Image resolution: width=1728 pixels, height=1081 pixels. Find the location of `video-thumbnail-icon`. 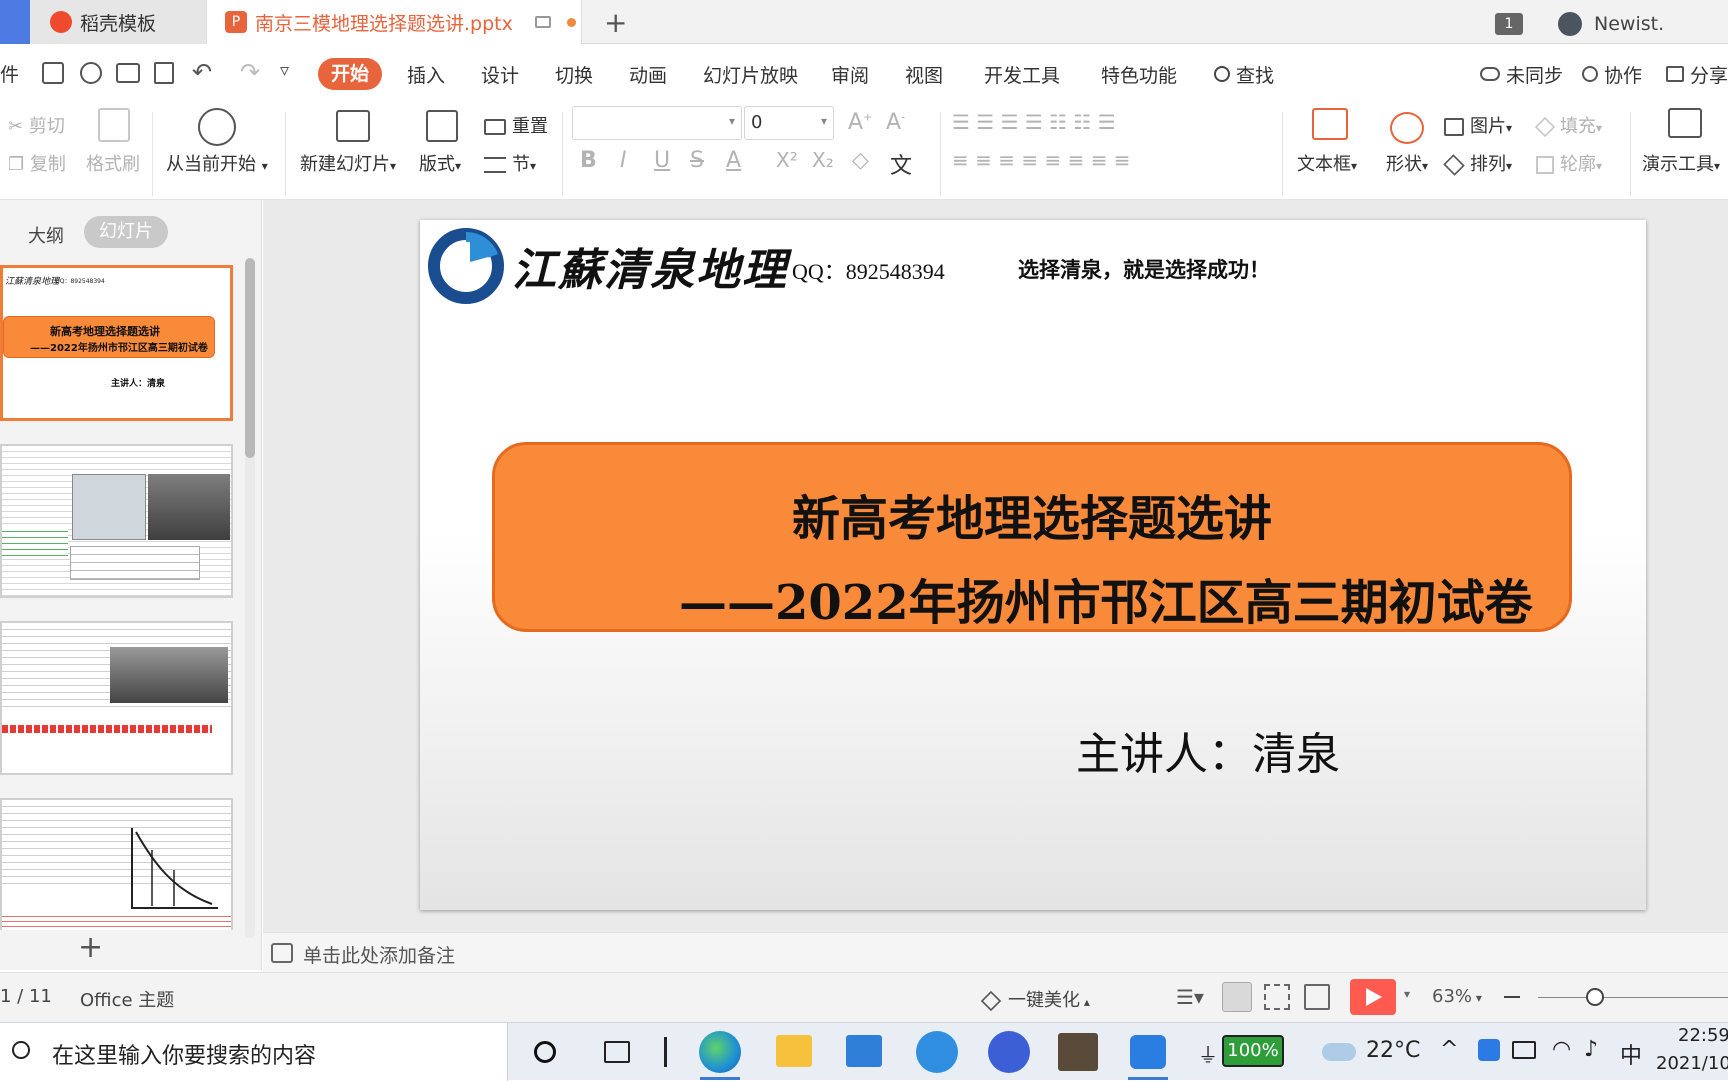

video-thumbnail-icon is located at coordinates (1078, 1052).